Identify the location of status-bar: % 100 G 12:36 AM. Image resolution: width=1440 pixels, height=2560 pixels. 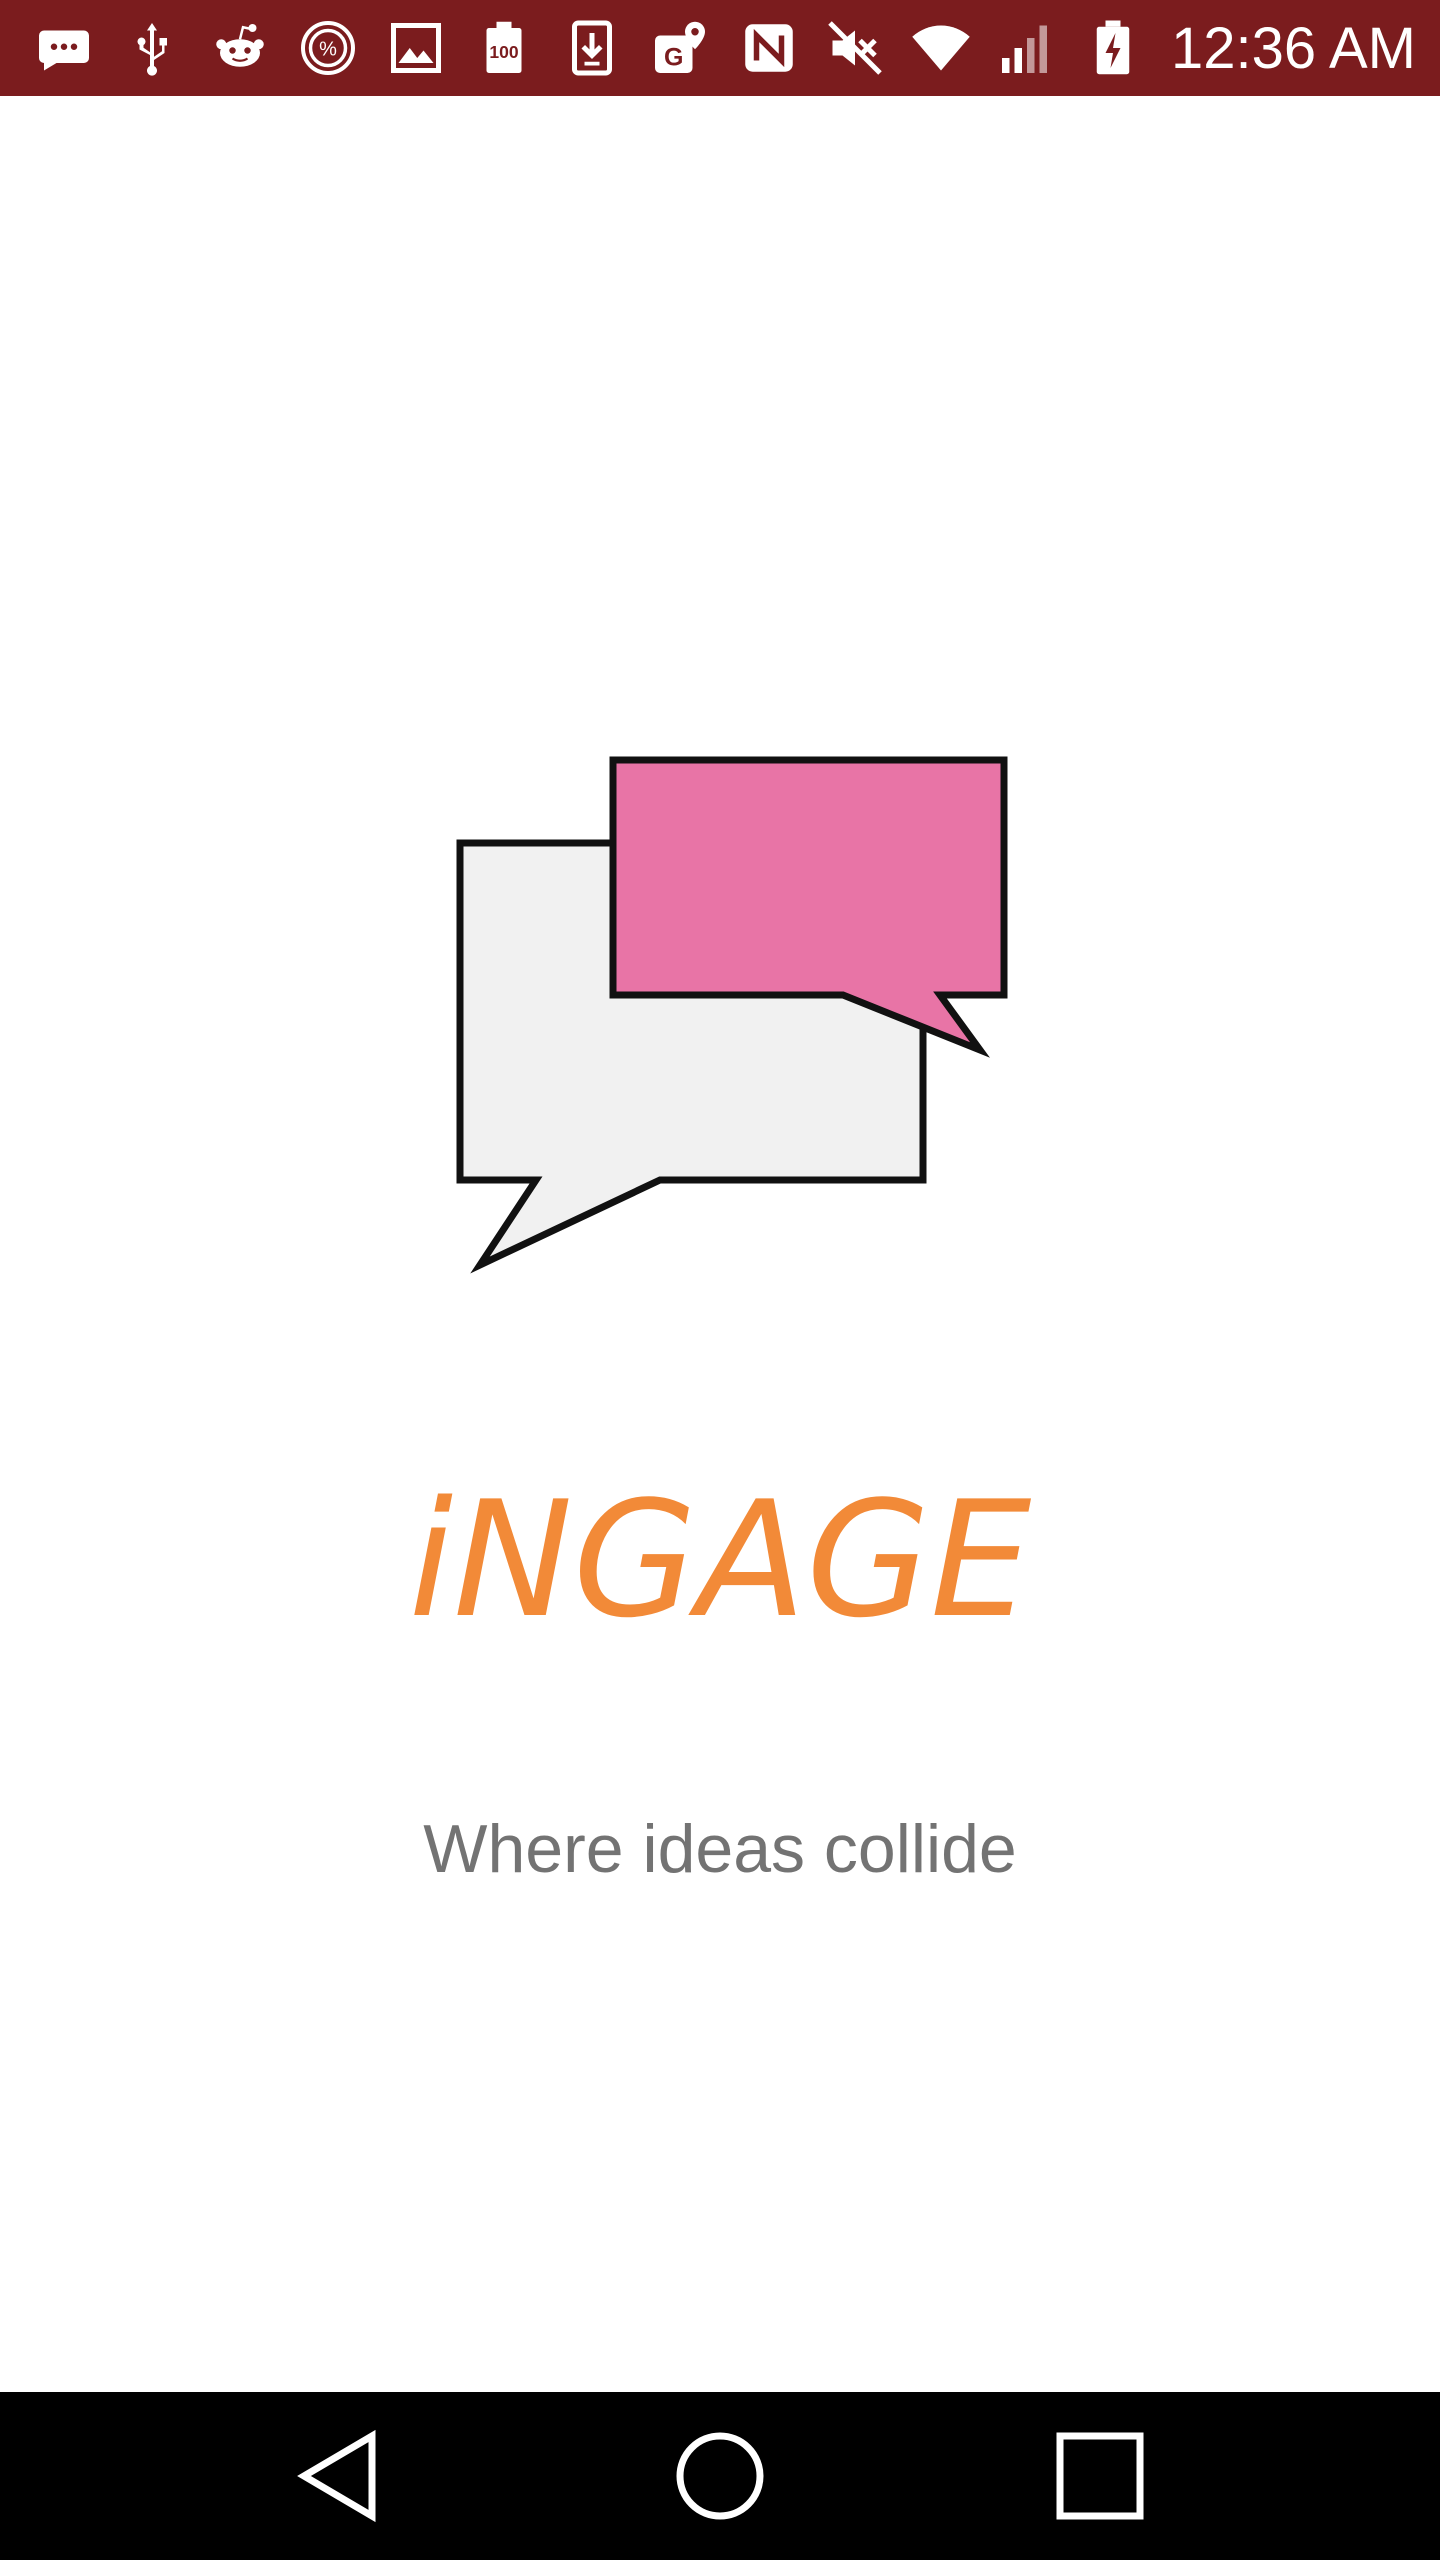
(720, 48).